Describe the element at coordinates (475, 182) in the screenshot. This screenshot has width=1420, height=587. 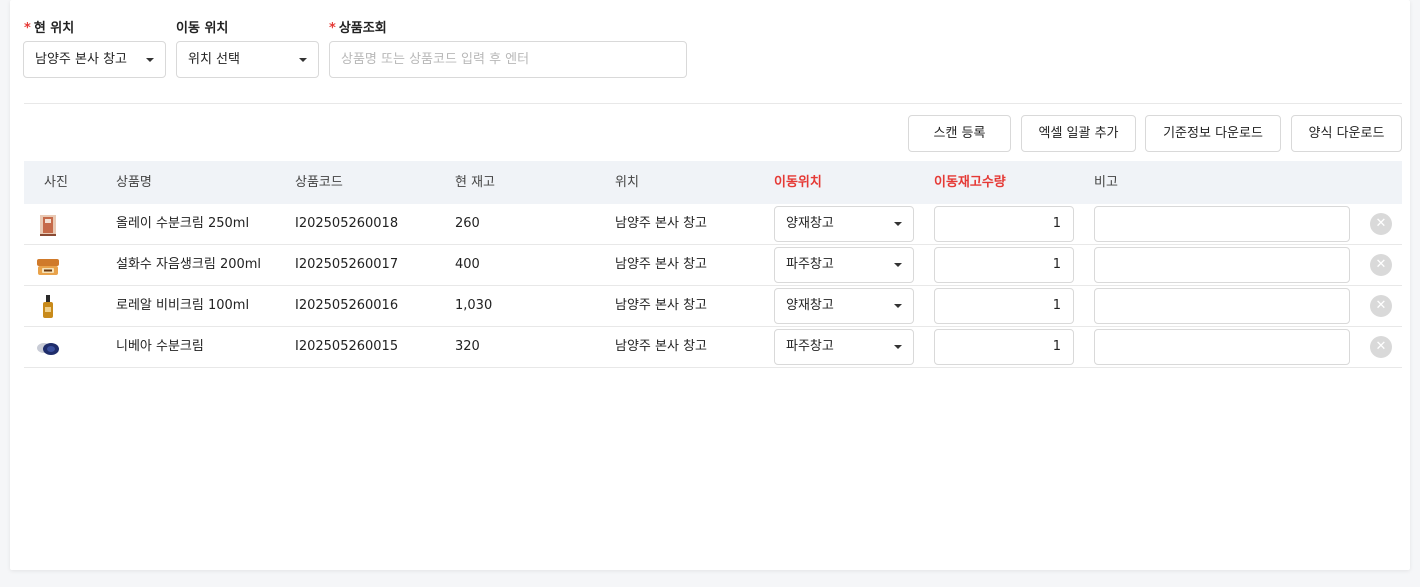
I see `column-header-current-stock: 현 재고` at that location.